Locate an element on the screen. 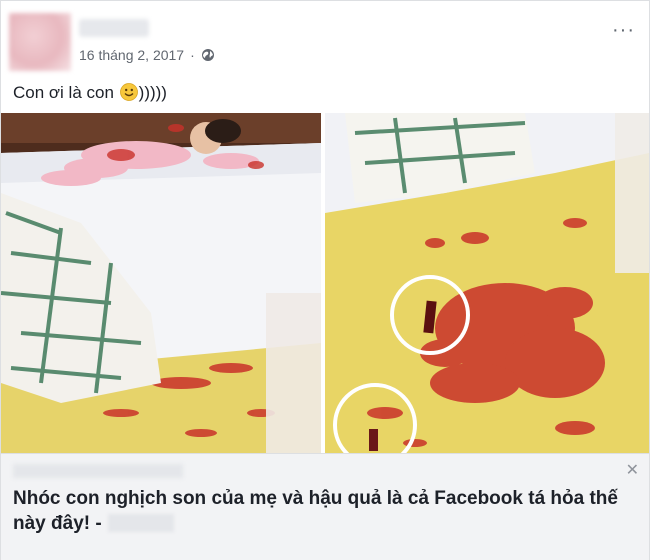 The image size is (650, 560). post-header: 16 tháng 2, 2017 · ··· is located at coordinates (325, 42).